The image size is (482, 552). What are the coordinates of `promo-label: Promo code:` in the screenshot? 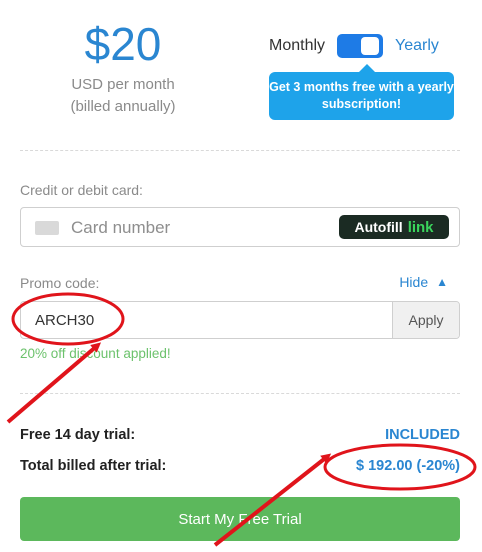 It's located at (60, 283).